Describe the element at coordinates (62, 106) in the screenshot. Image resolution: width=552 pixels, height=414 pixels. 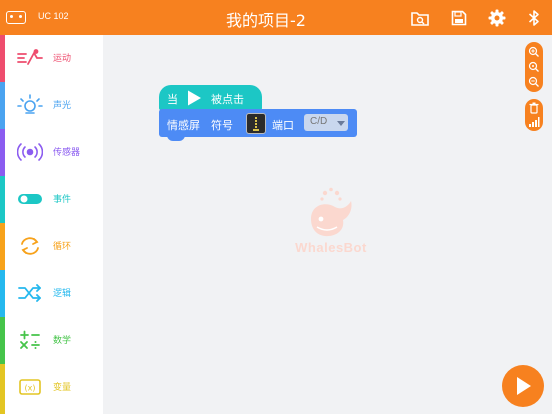
I see `sidebar-item-label: 声光` at that location.